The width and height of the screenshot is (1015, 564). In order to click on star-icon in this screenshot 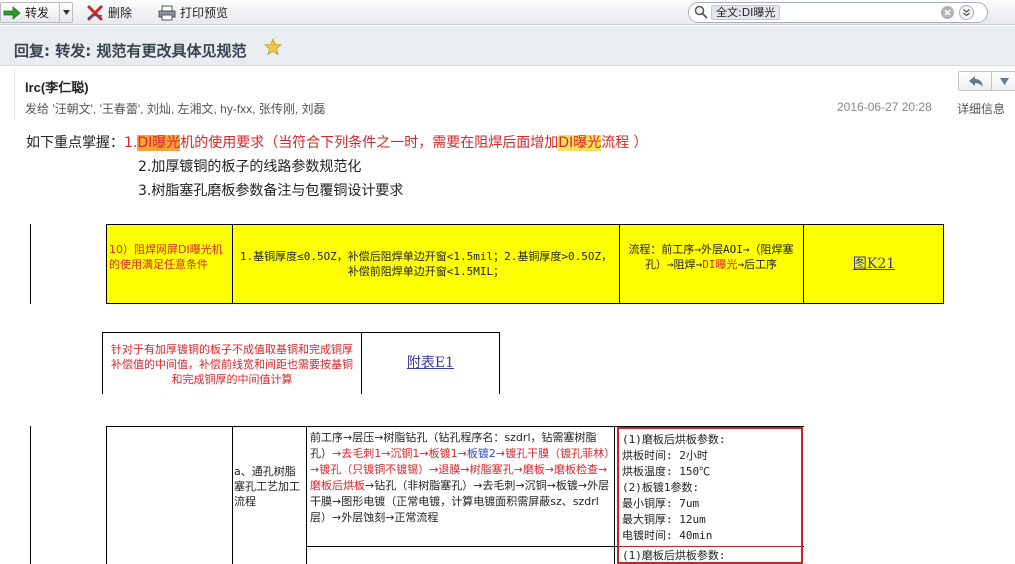, I will do `click(273, 47)`.